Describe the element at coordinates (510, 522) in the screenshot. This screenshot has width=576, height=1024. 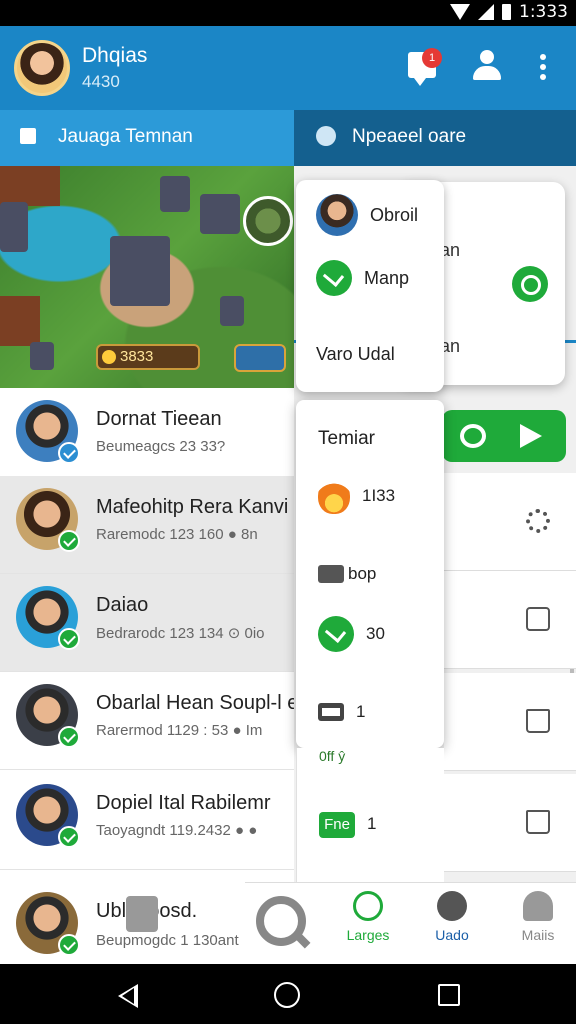
I see `right-row-settings` at that location.